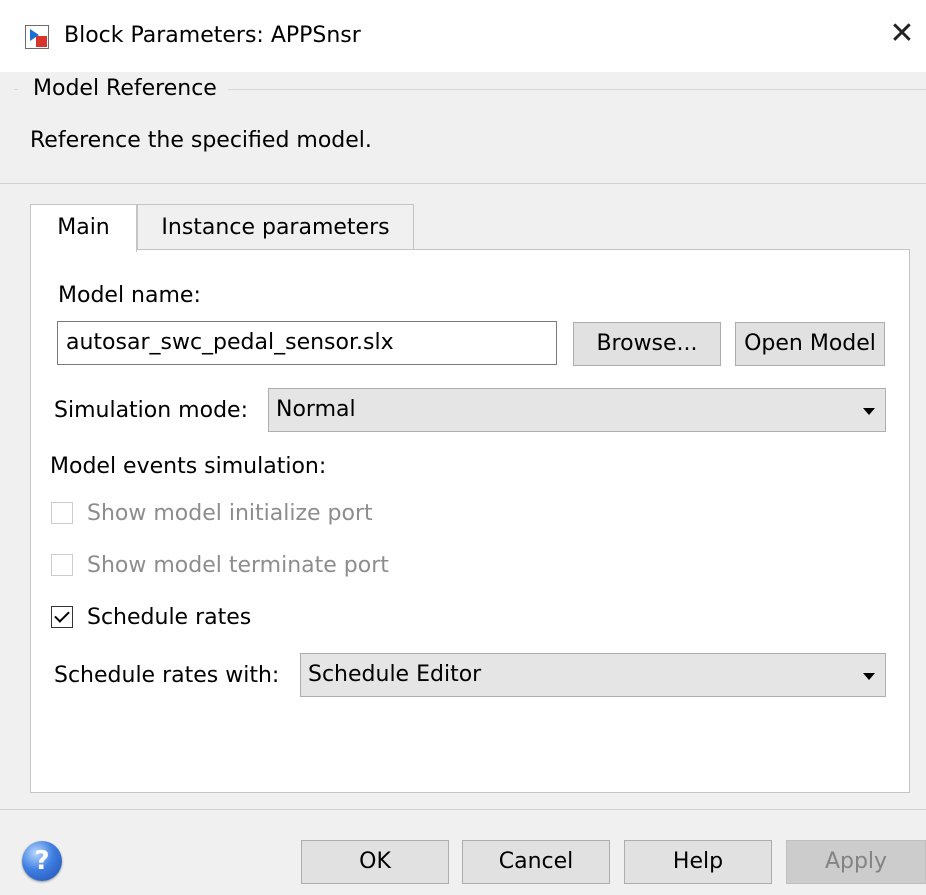 Image resolution: width=926 pixels, height=895 pixels. I want to click on description-divider, so click(463, 183).